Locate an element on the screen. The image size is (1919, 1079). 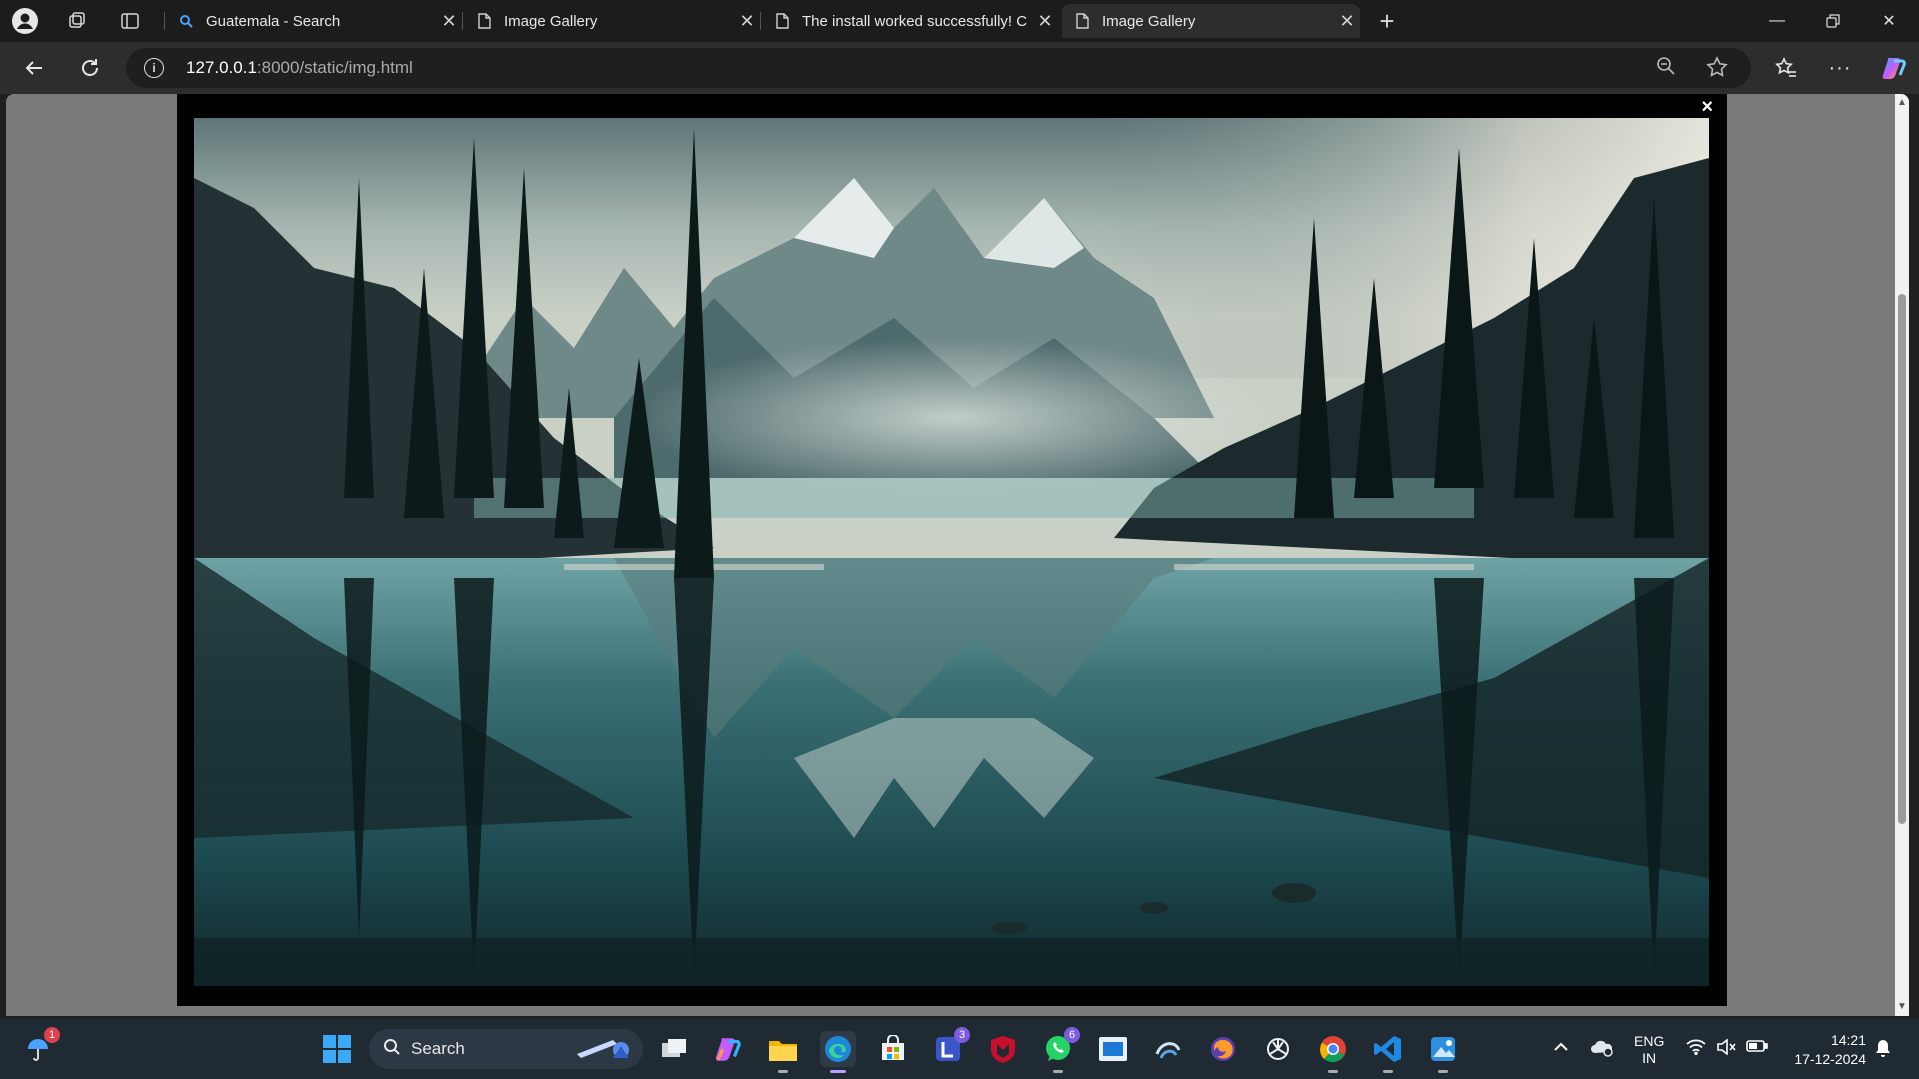
scrollbar: ▲ ▼ is located at coordinates (1902, 555).